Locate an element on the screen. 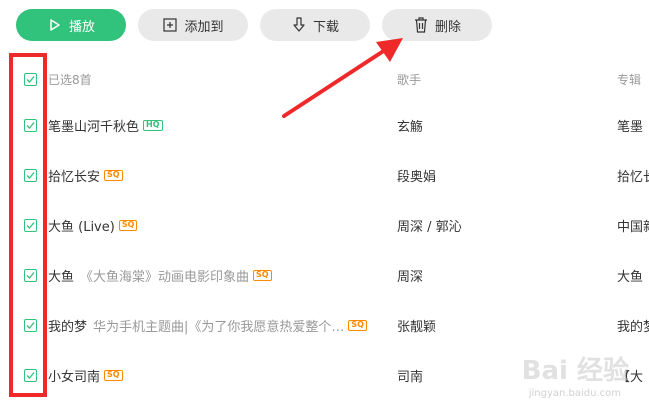 The width and height of the screenshot is (649, 401). song-title: 我的梦 is located at coordinates (67, 325).